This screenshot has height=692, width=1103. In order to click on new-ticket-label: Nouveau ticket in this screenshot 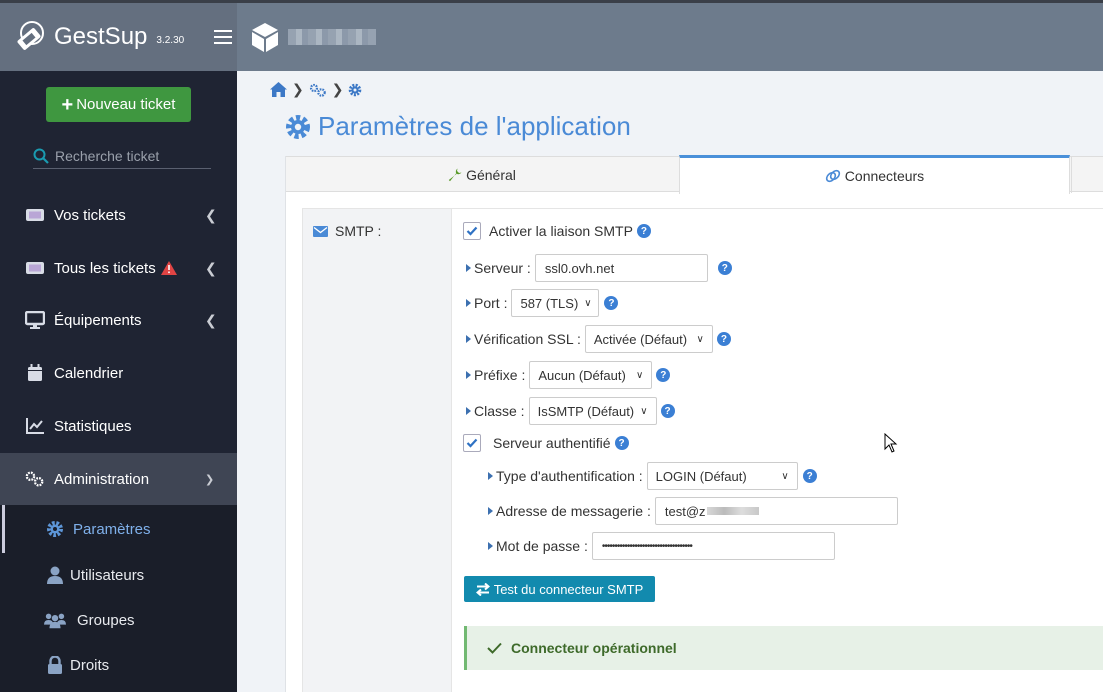, I will do `click(126, 104)`.